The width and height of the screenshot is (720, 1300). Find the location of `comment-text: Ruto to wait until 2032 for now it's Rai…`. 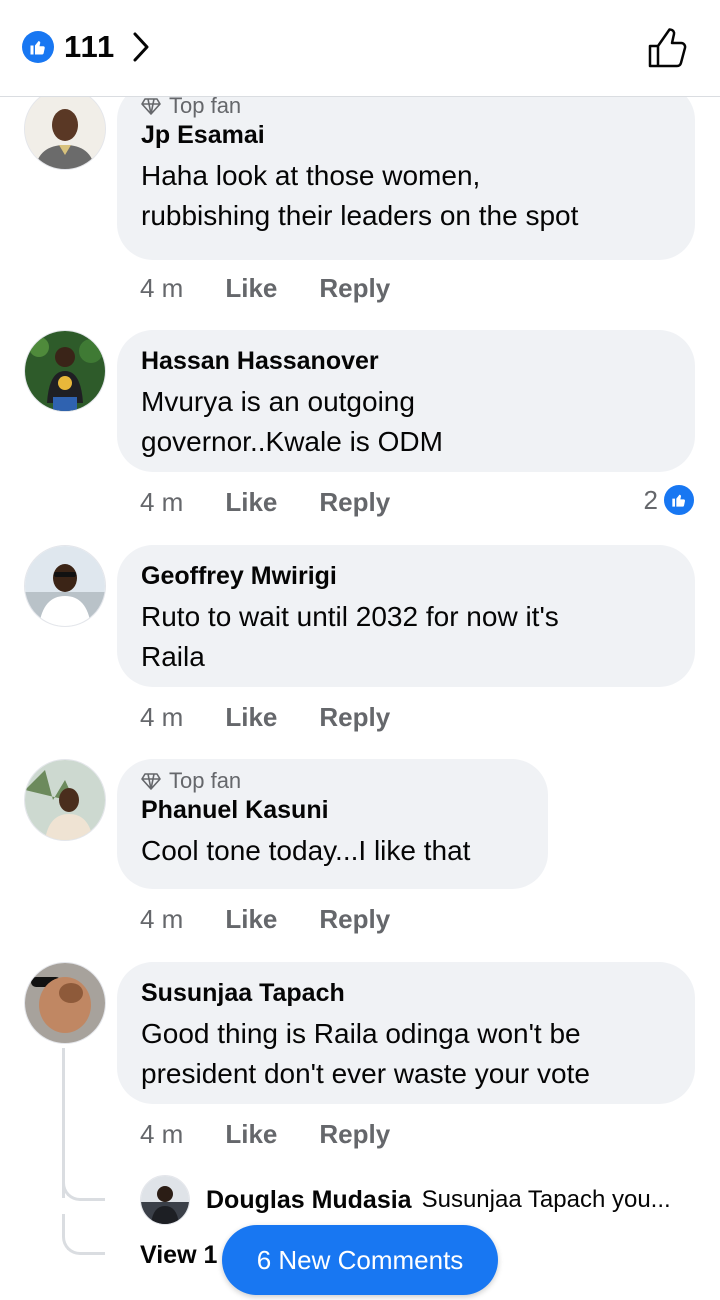

comment-text: Ruto to wait until 2032 for now it's Rai… is located at coordinates (350, 636).